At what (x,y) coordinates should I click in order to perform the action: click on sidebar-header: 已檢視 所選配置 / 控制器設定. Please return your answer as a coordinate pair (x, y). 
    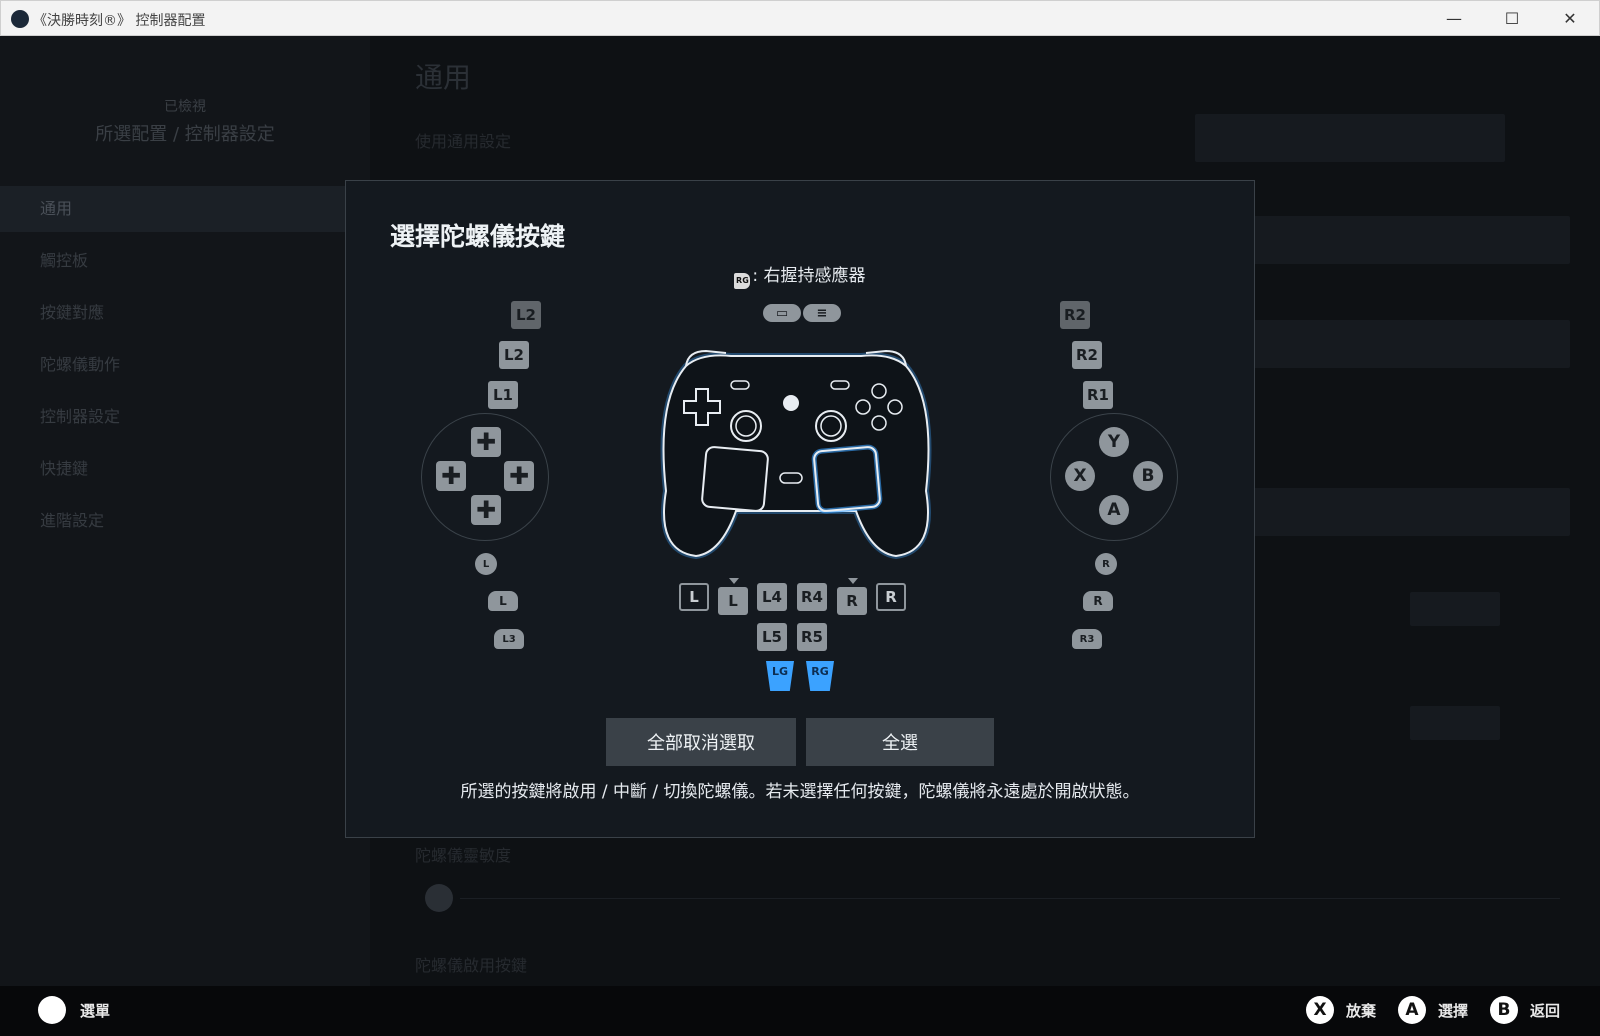
    Looking at the image, I should click on (185, 121).